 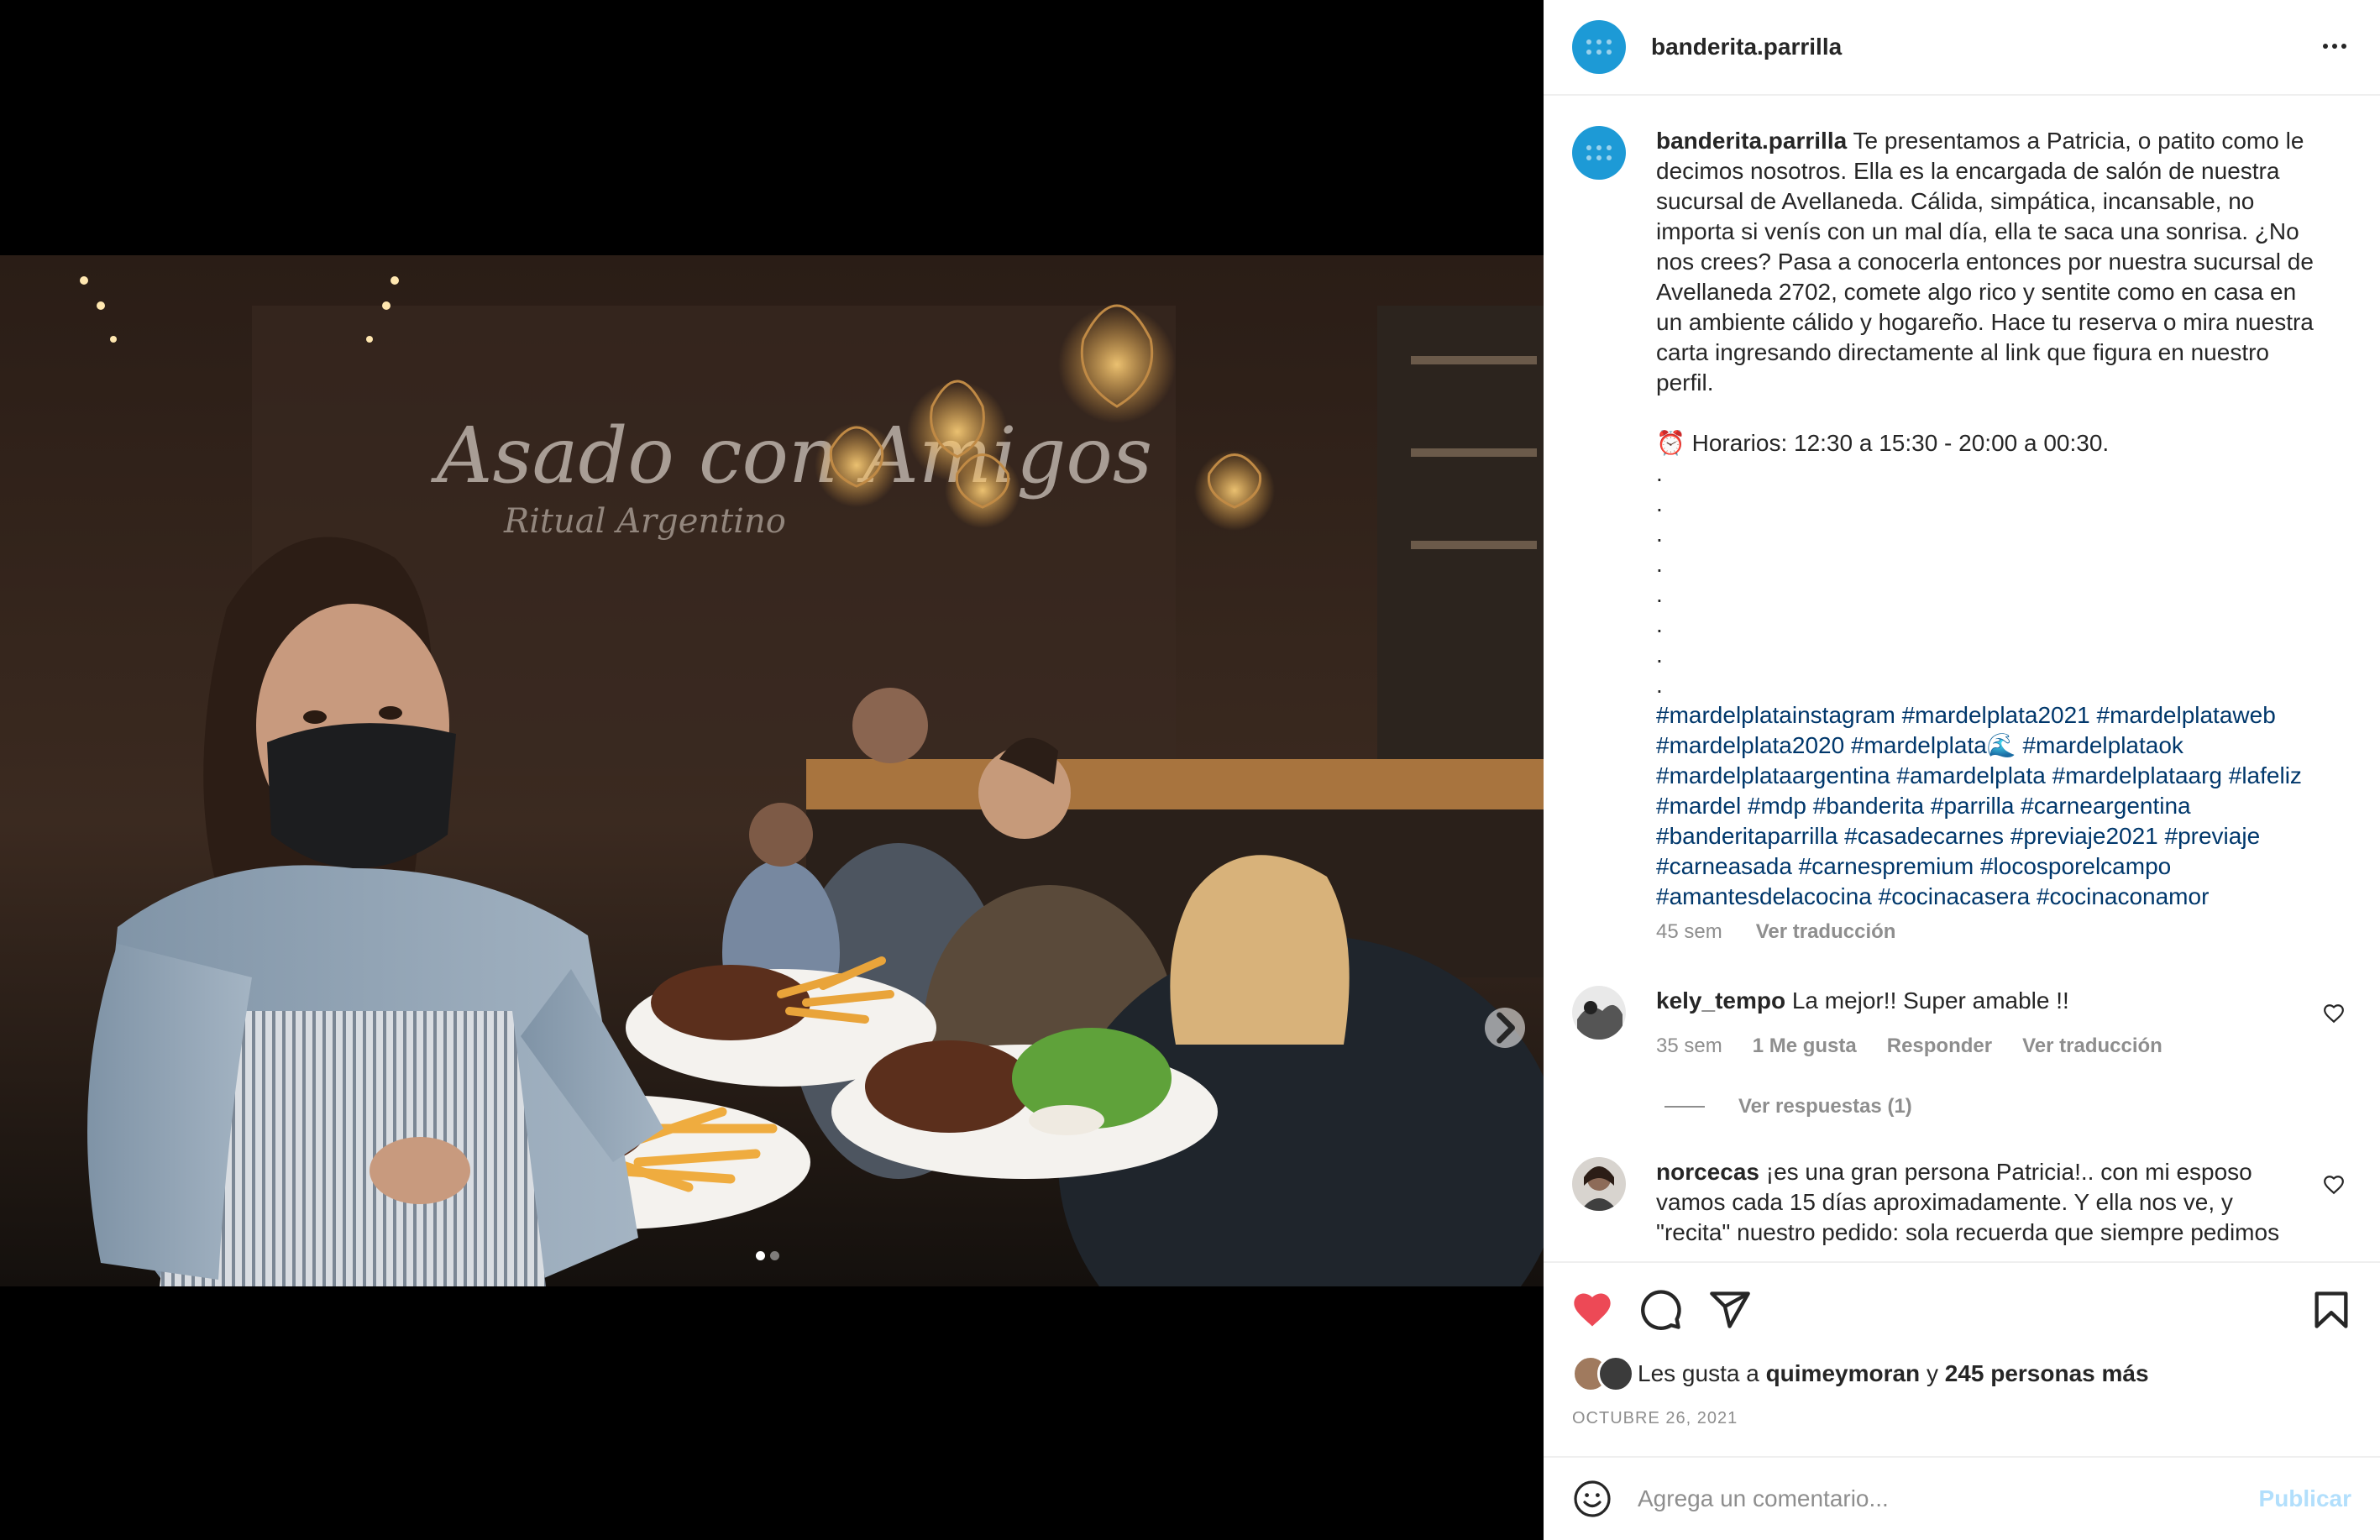 What do you see at coordinates (2305, 1498) in the screenshot?
I see `publish-button: Publicar` at bounding box center [2305, 1498].